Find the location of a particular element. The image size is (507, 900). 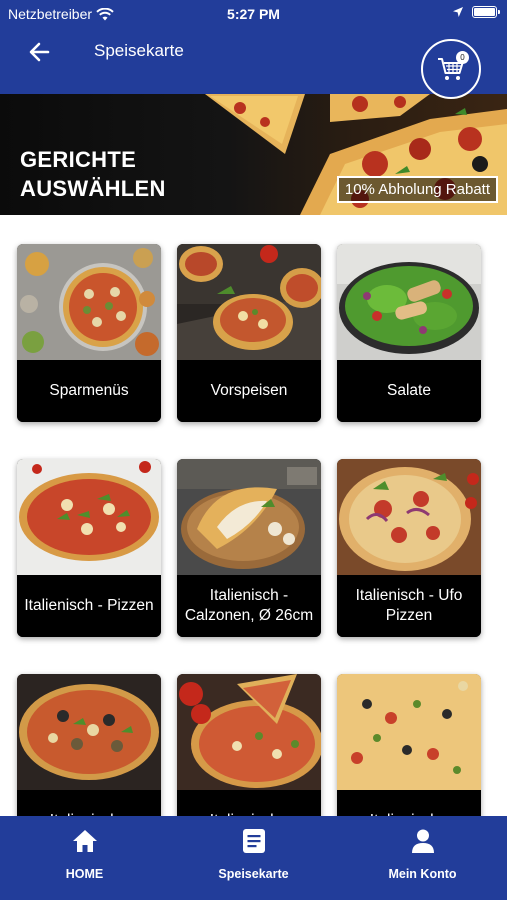

vorspeisen-image is located at coordinates (249, 302).